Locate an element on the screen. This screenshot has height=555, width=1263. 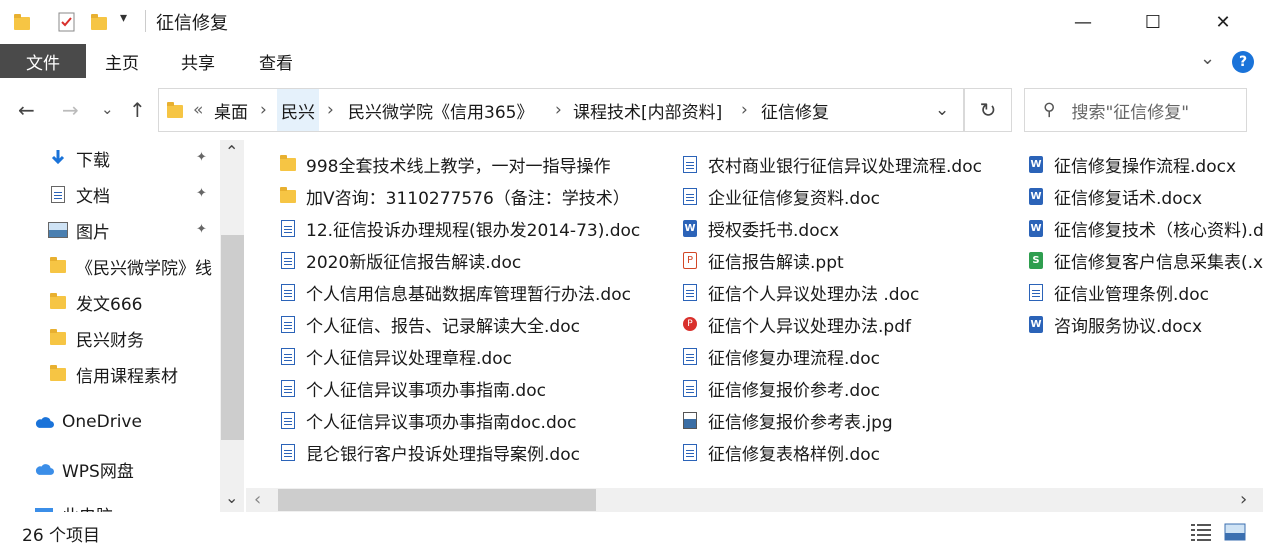
ribbon-collapse-icon: ⌄ is located at coordinates (1207, 58).